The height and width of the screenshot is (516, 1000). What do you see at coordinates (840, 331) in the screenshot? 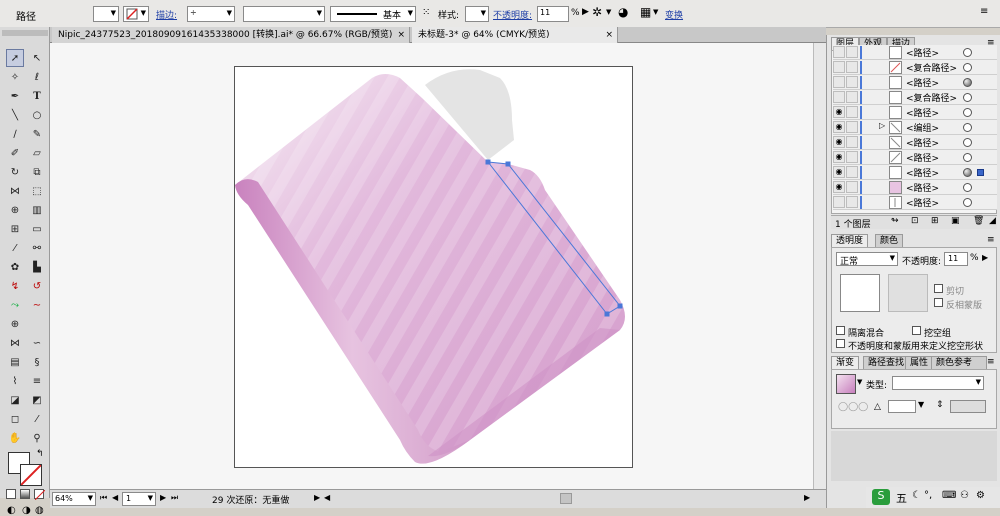
I see `isolate-blending-checkbox` at bounding box center [840, 331].